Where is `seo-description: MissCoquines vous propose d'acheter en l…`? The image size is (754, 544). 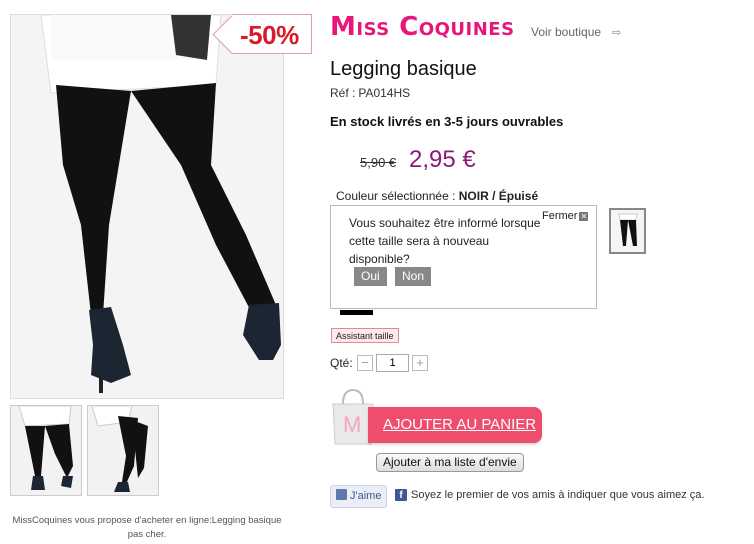 seo-description: MissCoquines vous propose d'acheter en l… is located at coordinates (147, 527).